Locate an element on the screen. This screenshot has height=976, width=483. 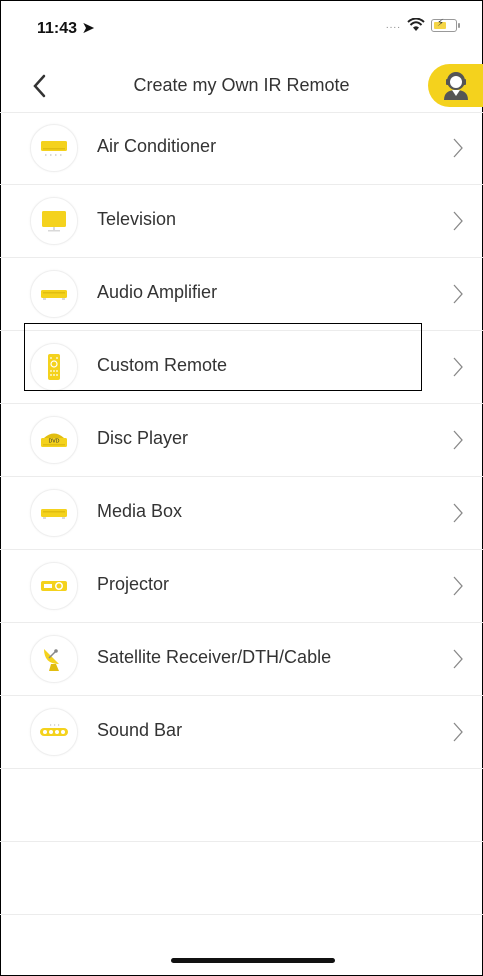
custom-remote-icon is located at coordinates (54, 367).